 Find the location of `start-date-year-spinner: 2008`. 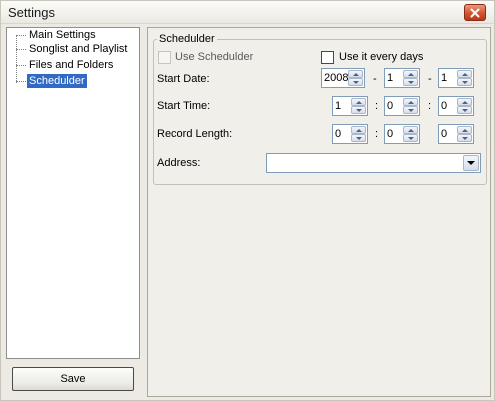

start-date-year-spinner: 2008 is located at coordinates (343, 78).